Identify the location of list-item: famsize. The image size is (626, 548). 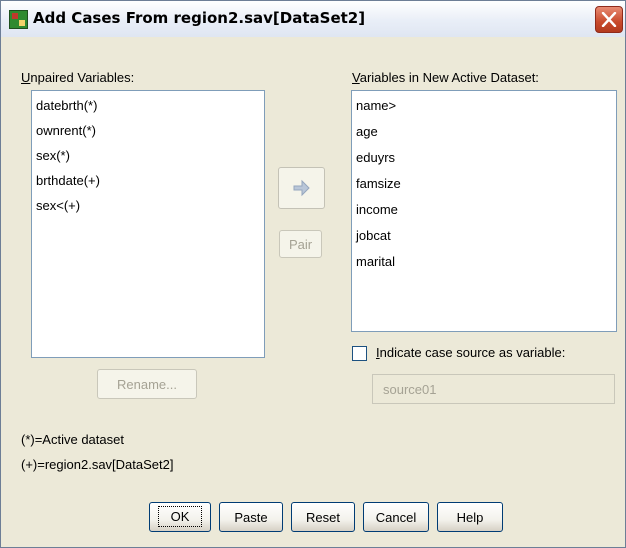
(378, 183).